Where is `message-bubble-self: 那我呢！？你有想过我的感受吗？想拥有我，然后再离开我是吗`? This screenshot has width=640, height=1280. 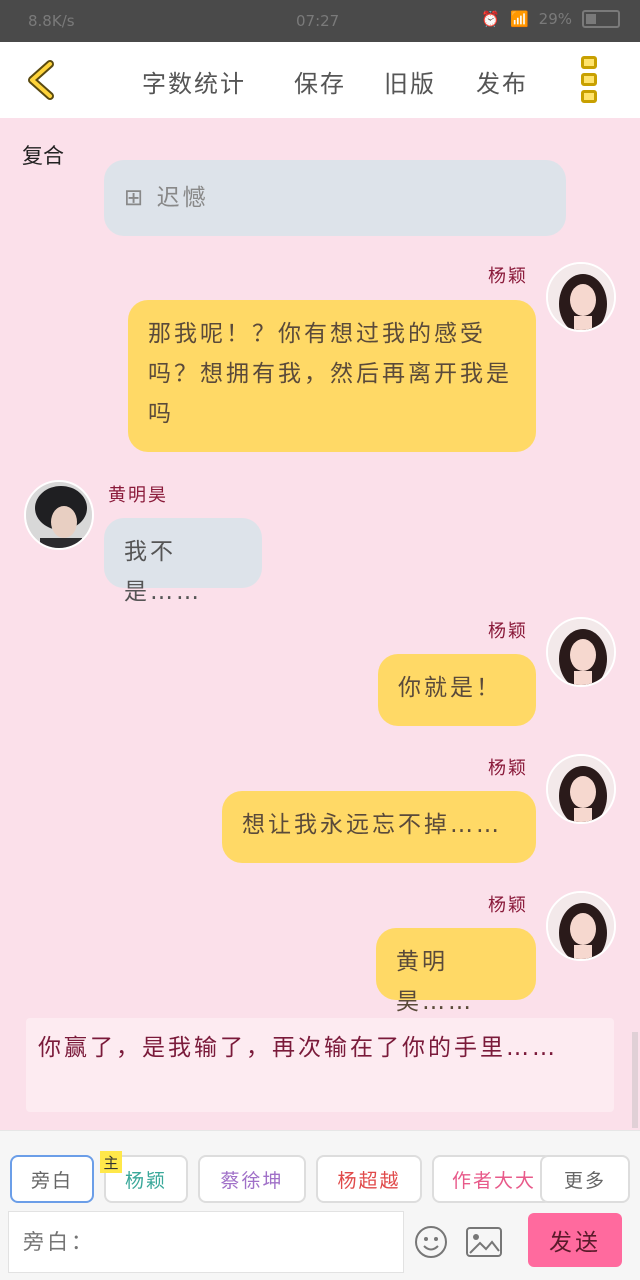
message-bubble-self: 那我呢！？你有想过我的感受吗？想拥有我，然后再离开我是吗 is located at coordinates (332, 376).